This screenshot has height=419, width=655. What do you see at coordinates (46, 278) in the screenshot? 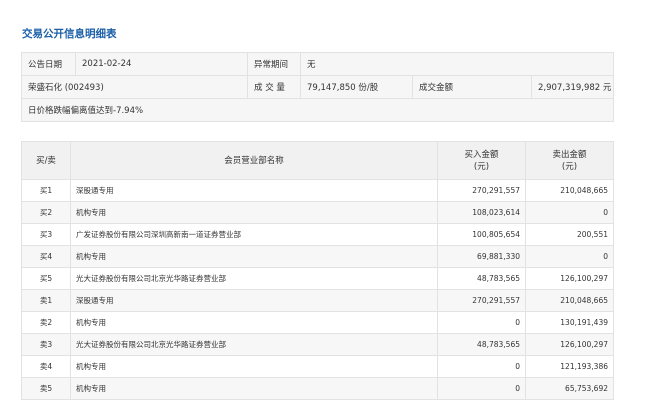
I see `row-side: 买5` at bounding box center [46, 278].